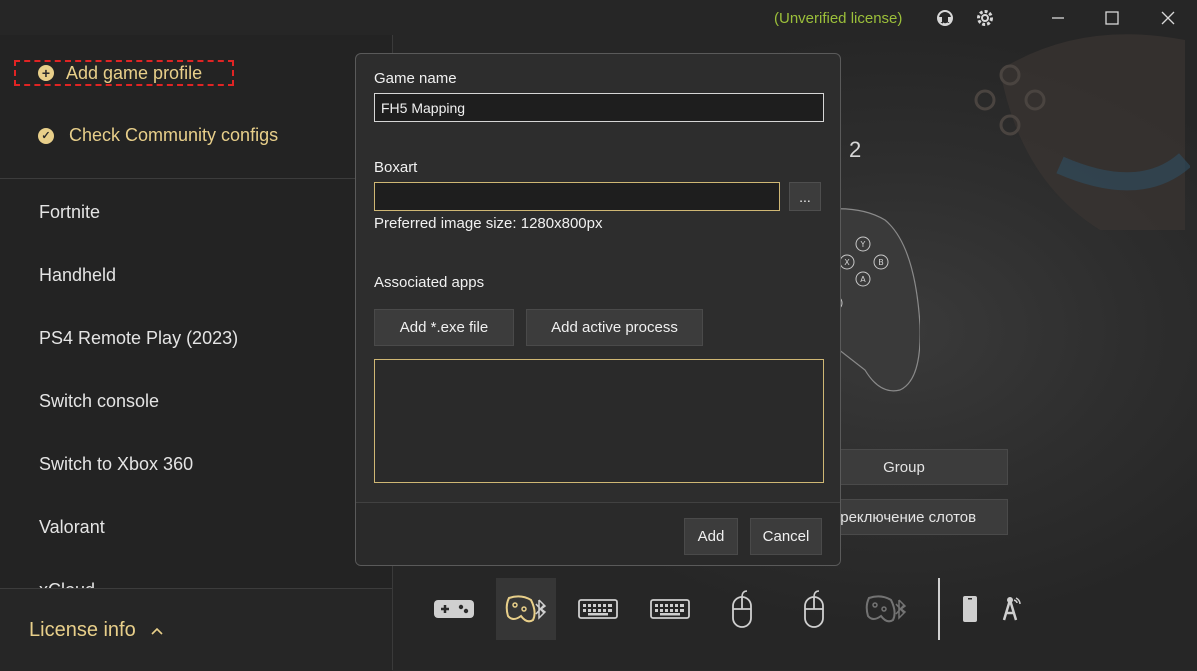  I want to click on profile-item-handheld: Handheld, so click(77, 275).